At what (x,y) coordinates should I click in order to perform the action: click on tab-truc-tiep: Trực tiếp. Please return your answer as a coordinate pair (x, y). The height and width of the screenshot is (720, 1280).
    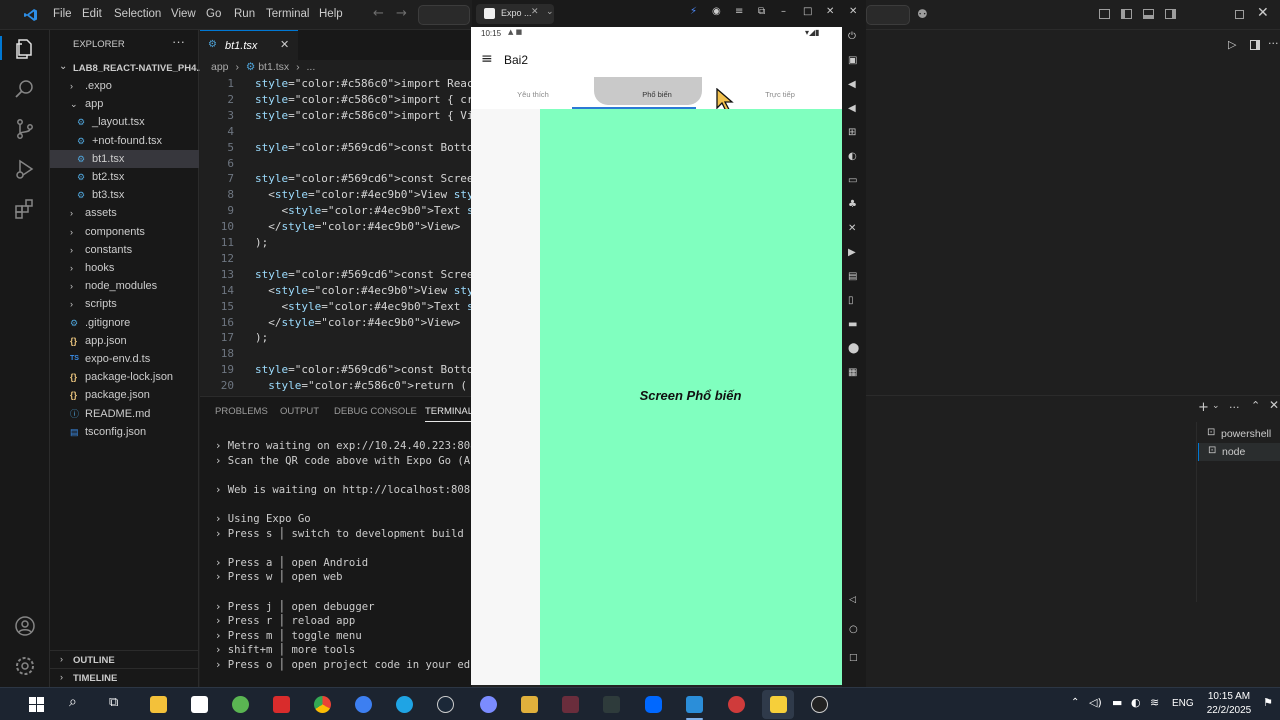
    Looking at the image, I should click on (780, 94).